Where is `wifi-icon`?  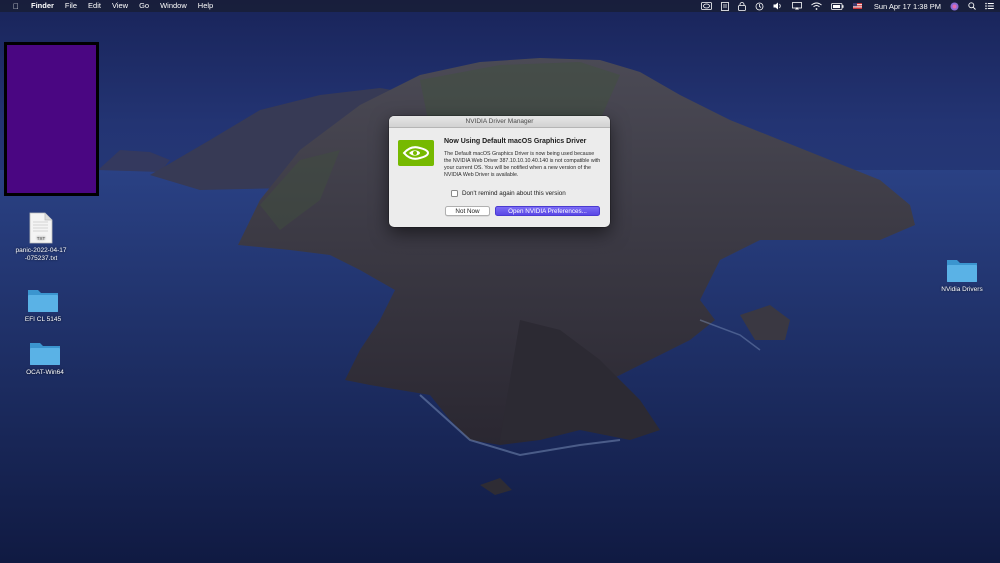 wifi-icon is located at coordinates (816, 6).